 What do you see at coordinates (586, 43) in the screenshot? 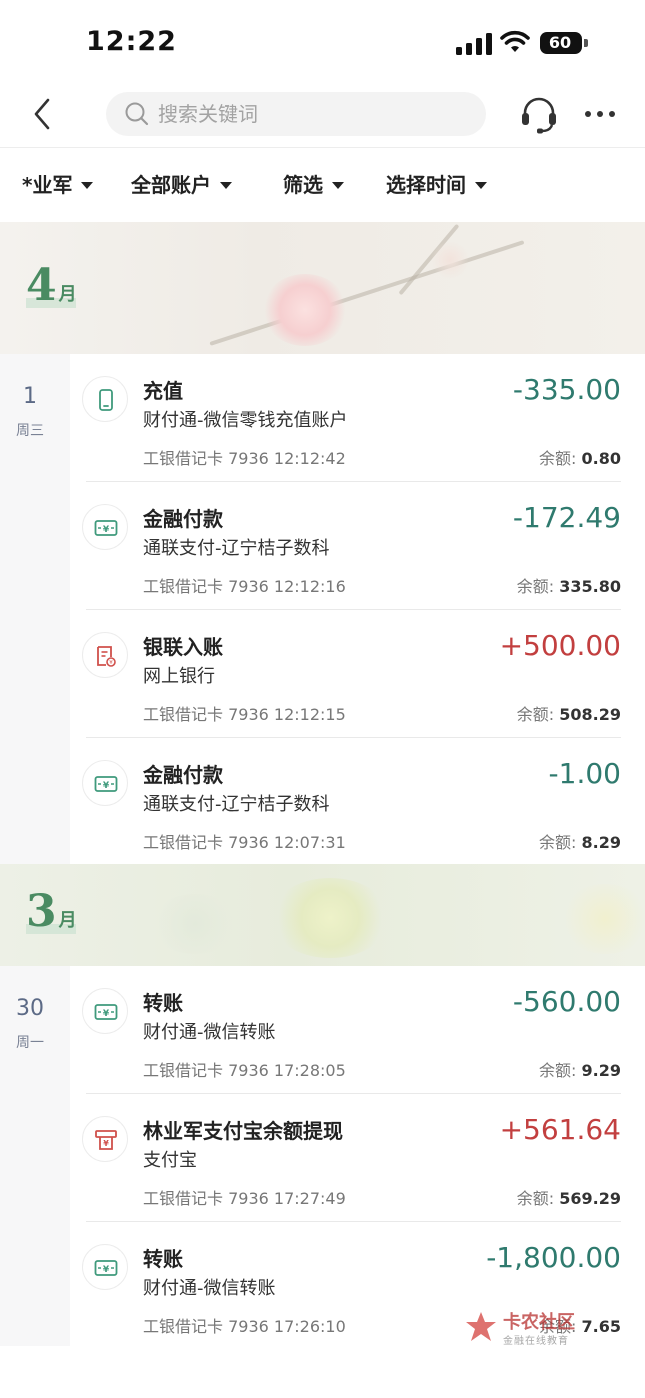
I see `battery-tip` at bounding box center [586, 43].